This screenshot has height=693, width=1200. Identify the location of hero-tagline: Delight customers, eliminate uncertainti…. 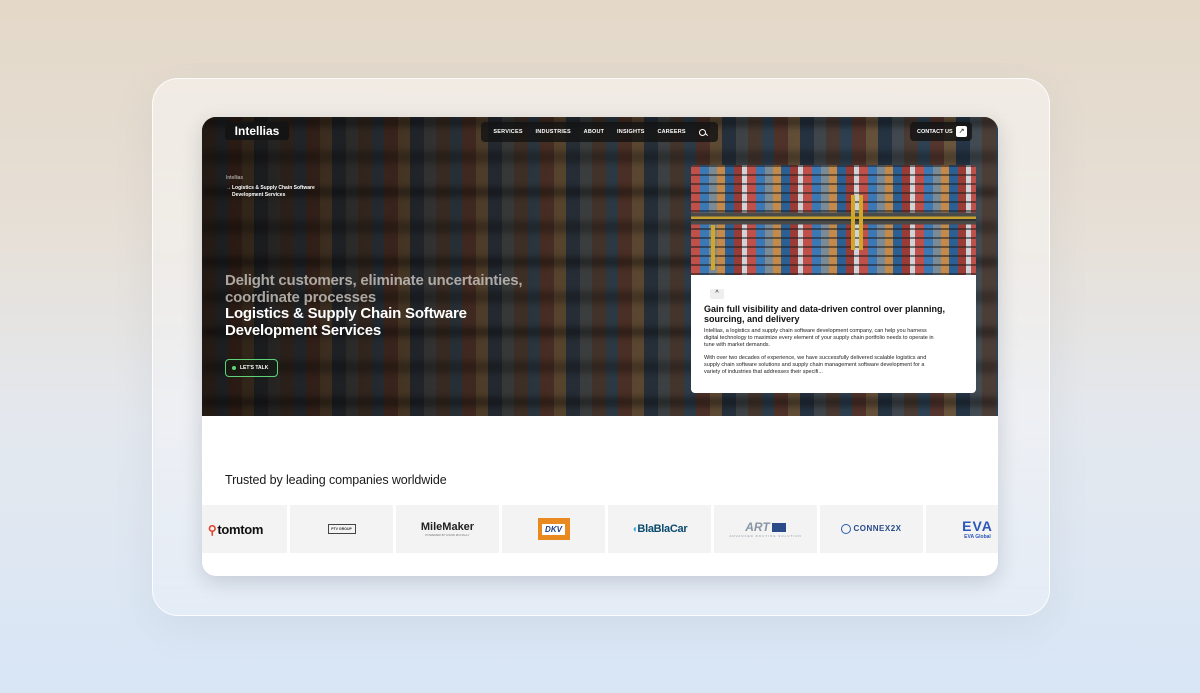
(374, 289).